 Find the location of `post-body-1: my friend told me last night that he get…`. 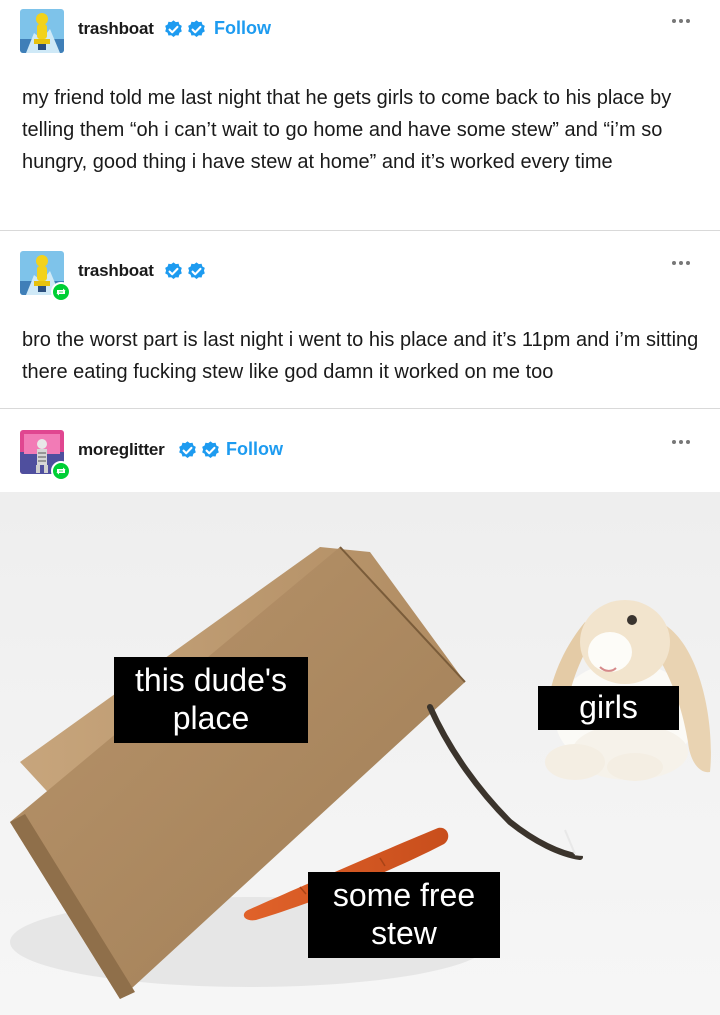

post-body-1: my friend told me last night that he get… is located at coordinates (347, 130).